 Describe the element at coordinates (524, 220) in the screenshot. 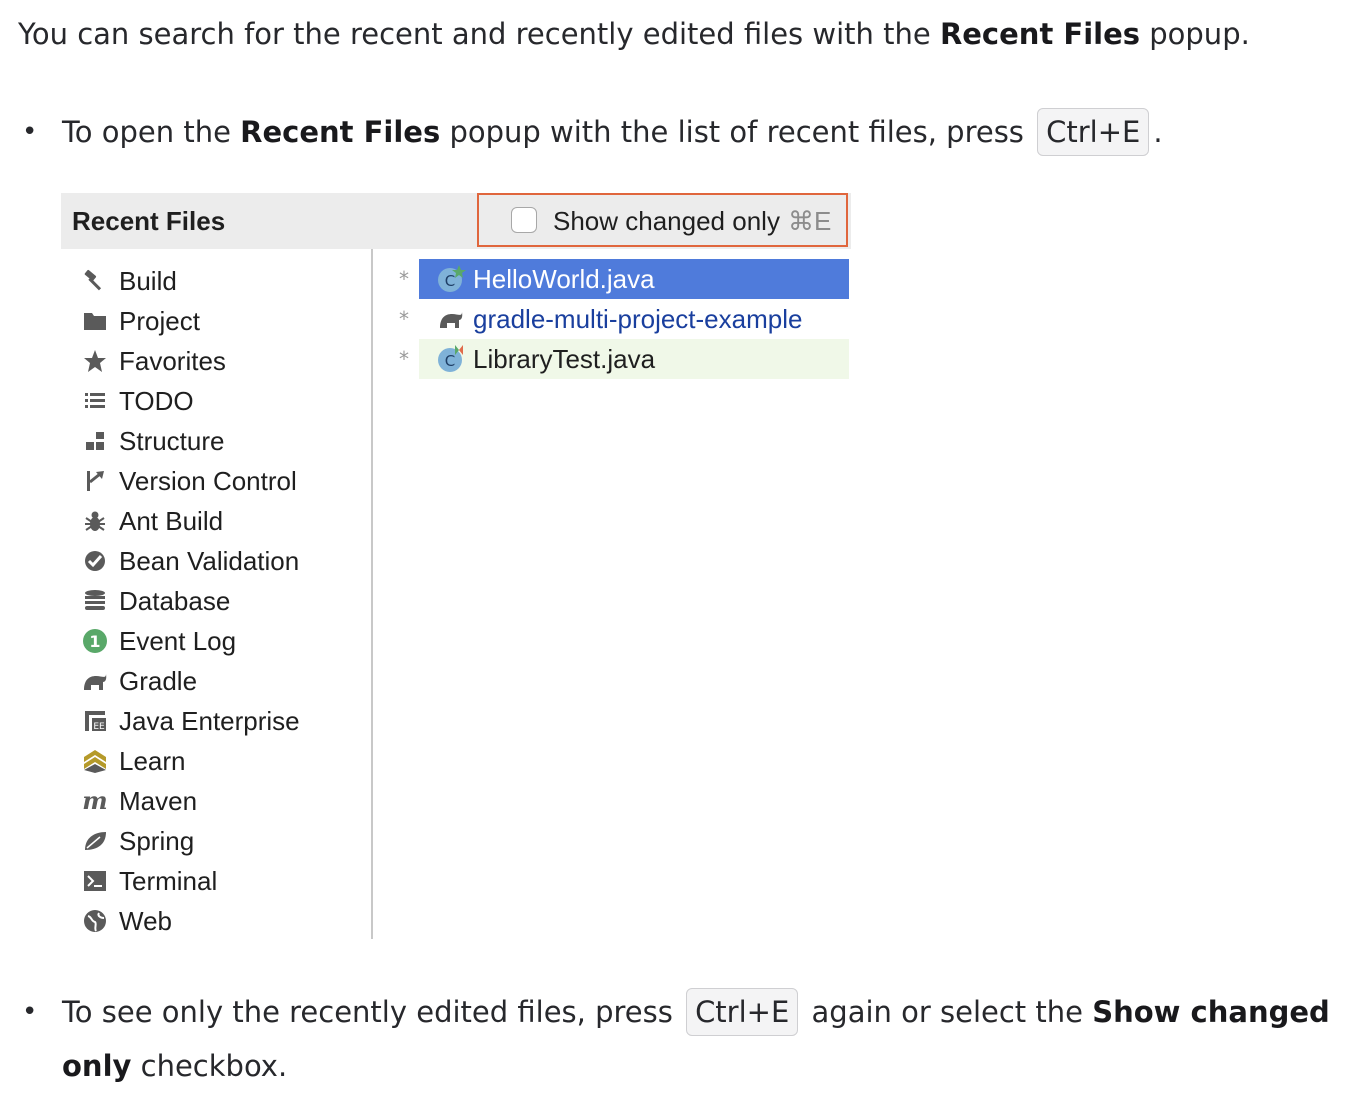

I see `show-changed-only-checkbox` at that location.